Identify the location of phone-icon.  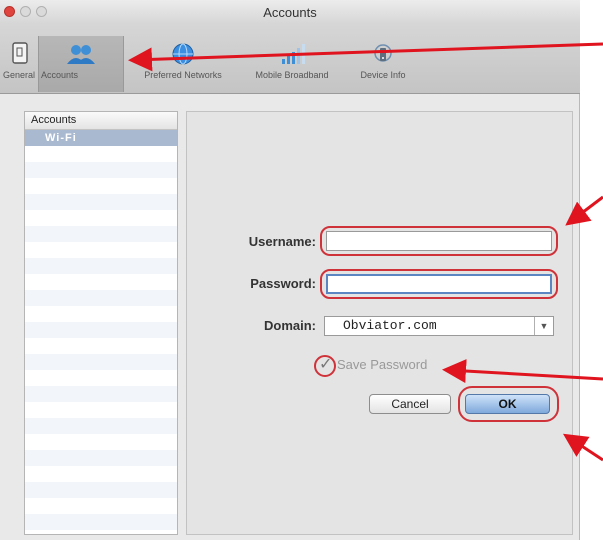
(19, 54).